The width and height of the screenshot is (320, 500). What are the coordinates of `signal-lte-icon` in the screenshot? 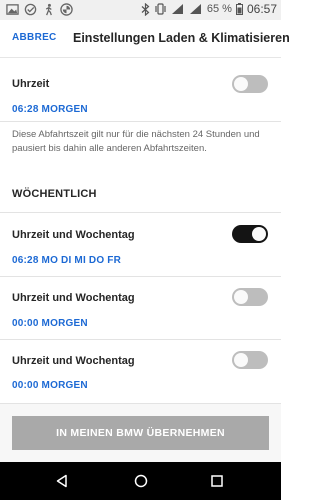 It's located at (177, 9).